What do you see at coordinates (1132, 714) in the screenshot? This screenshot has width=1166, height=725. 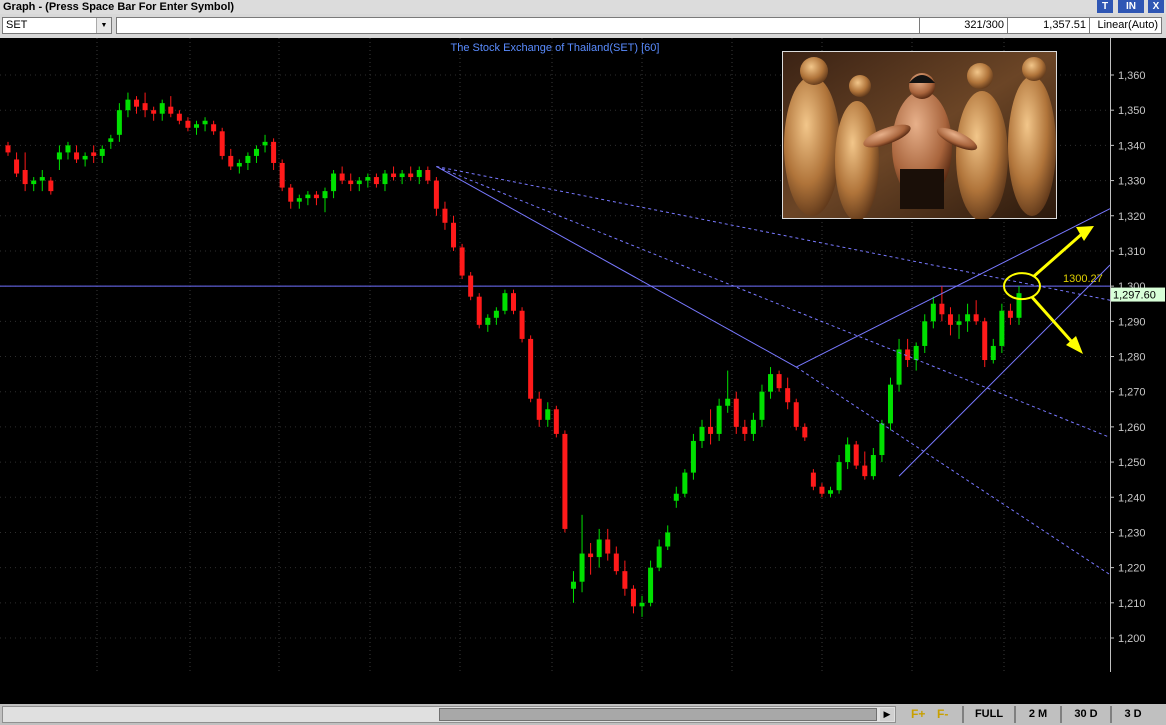 I see `period-3d-button: 3 D` at bounding box center [1132, 714].